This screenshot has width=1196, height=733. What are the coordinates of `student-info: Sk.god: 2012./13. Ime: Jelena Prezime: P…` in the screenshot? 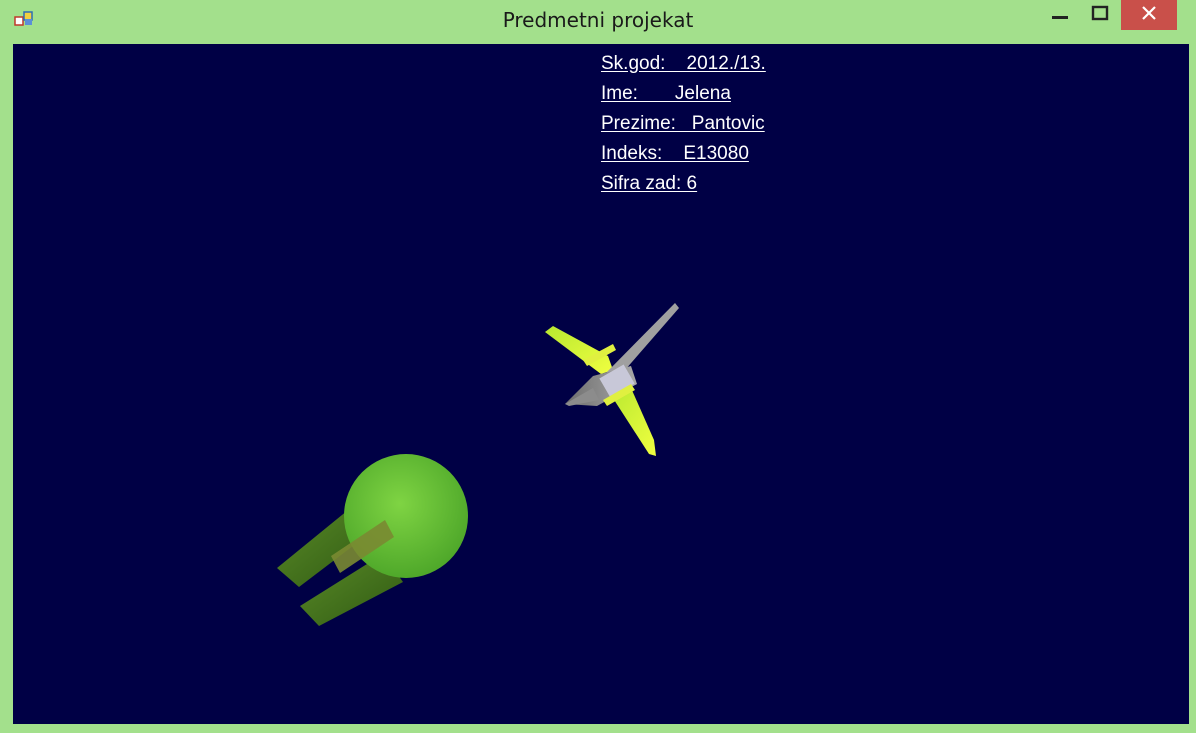 It's located at (683, 124).